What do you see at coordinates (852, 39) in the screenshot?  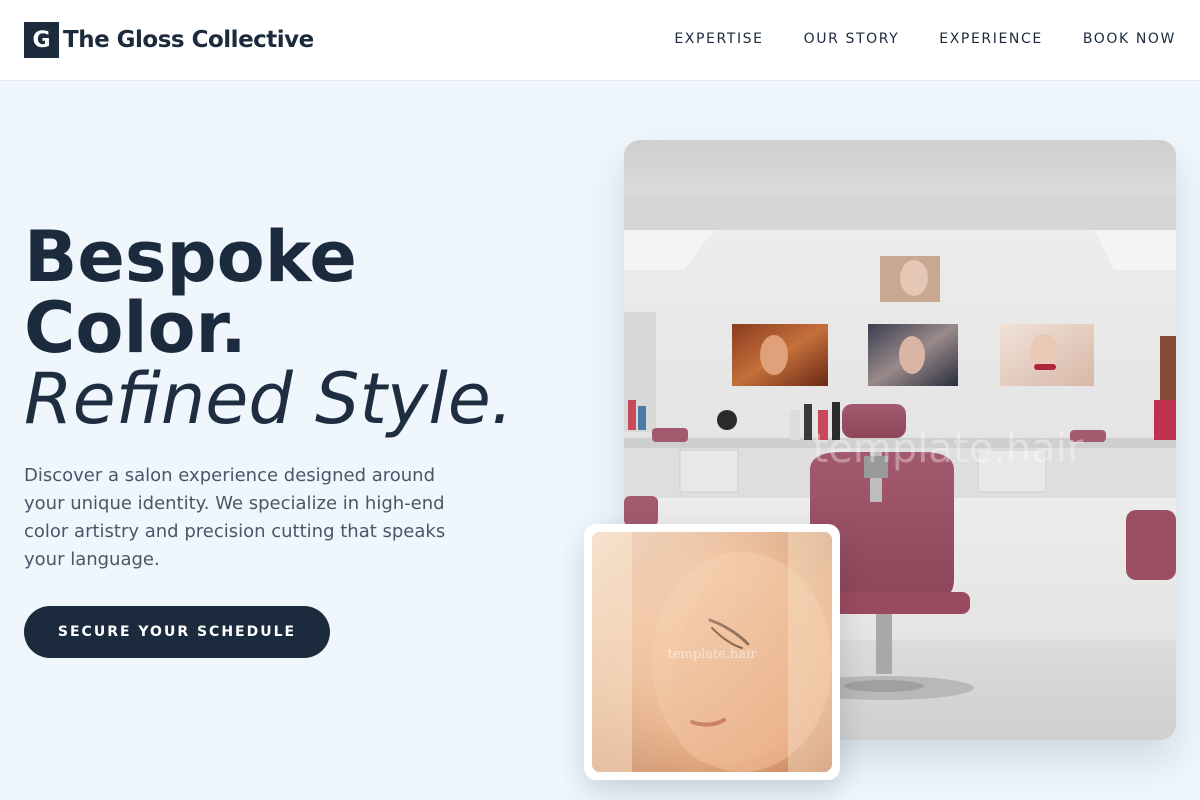 I see `nav-link-our-story: OUR STORY` at bounding box center [852, 39].